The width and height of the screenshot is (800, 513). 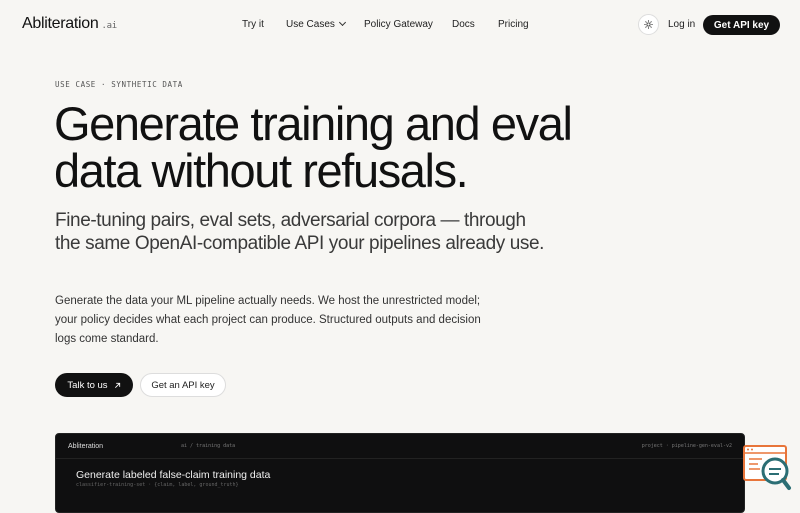 I want to click on nav-link-pricing: Pricing, so click(x=513, y=24).